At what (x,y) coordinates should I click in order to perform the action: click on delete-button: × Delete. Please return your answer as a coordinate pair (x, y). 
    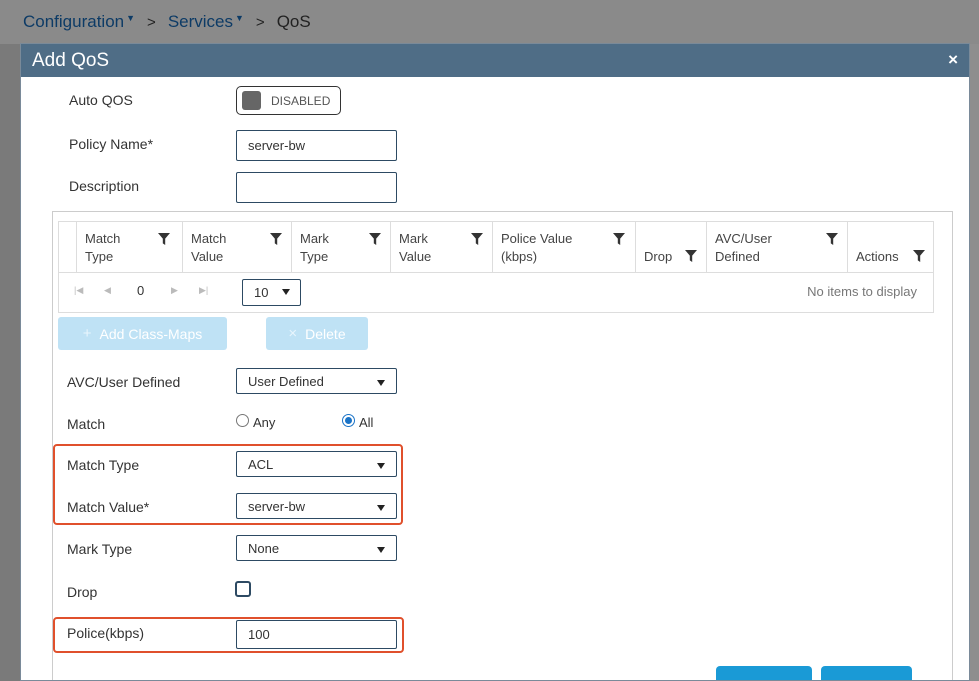
    Looking at the image, I should click on (317, 333).